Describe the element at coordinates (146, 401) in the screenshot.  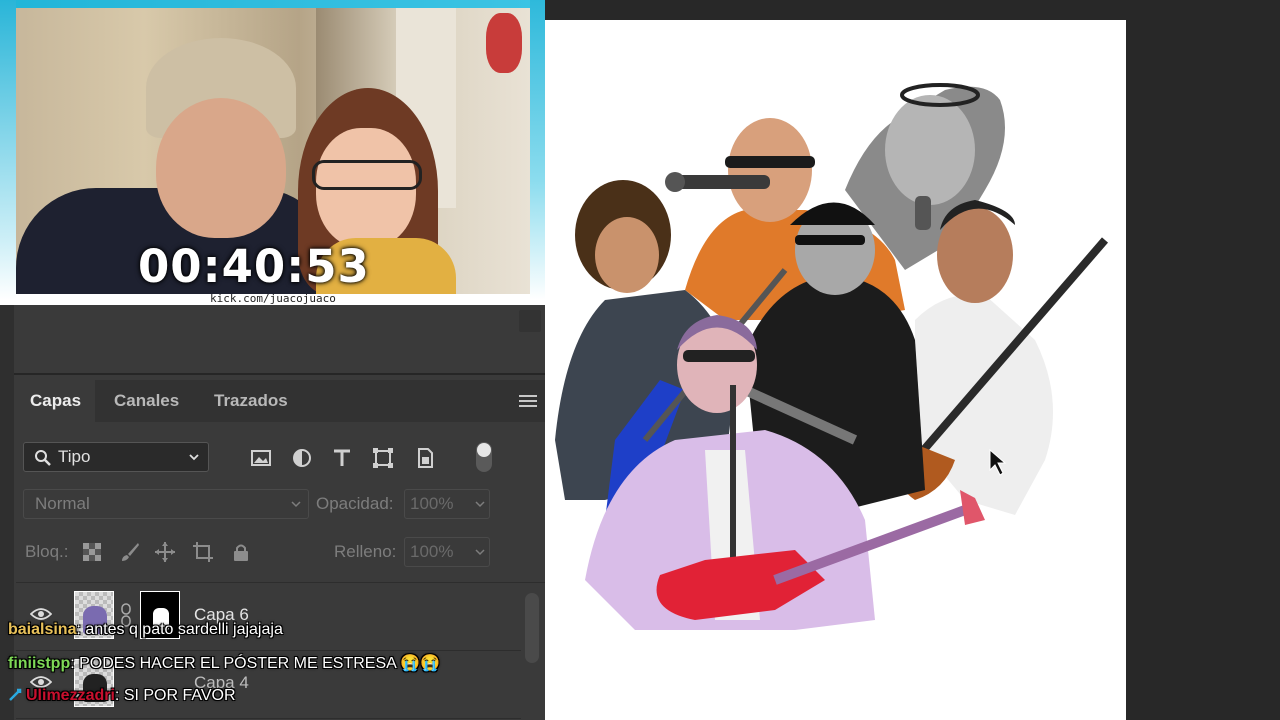
I see `tab-canales: Canales` at that location.